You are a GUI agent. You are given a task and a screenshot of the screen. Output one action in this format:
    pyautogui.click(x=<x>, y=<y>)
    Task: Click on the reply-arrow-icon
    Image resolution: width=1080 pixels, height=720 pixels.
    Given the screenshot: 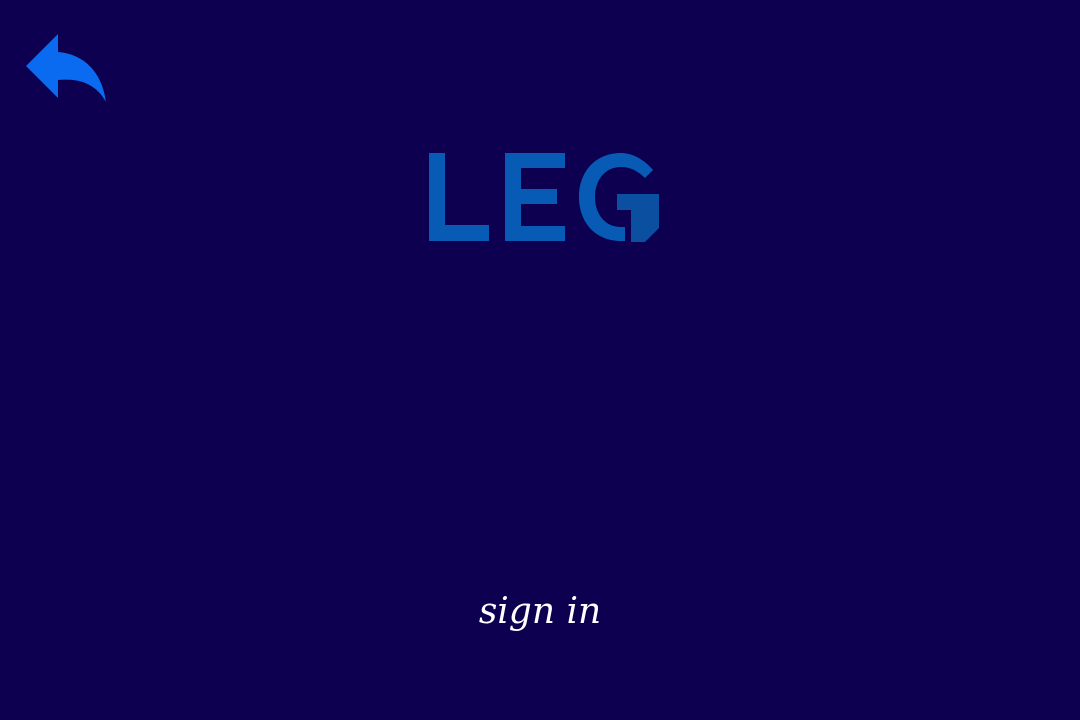 What is the action you would take?
    pyautogui.click(x=66, y=68)
    